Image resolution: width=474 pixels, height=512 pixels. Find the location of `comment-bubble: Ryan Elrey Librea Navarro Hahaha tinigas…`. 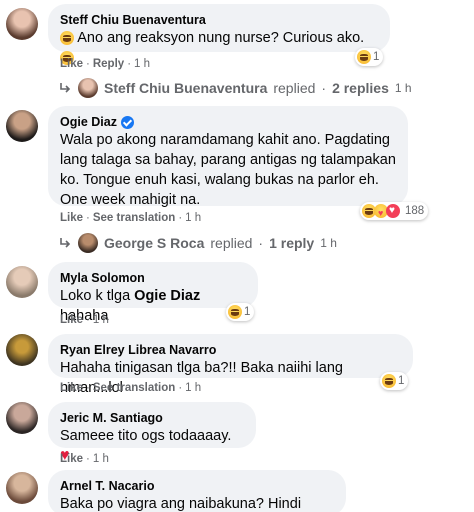

comment-bubble: Ryan Elrey Librea Navarro Hahaha tinigas… is located at coordinates (230, 365).